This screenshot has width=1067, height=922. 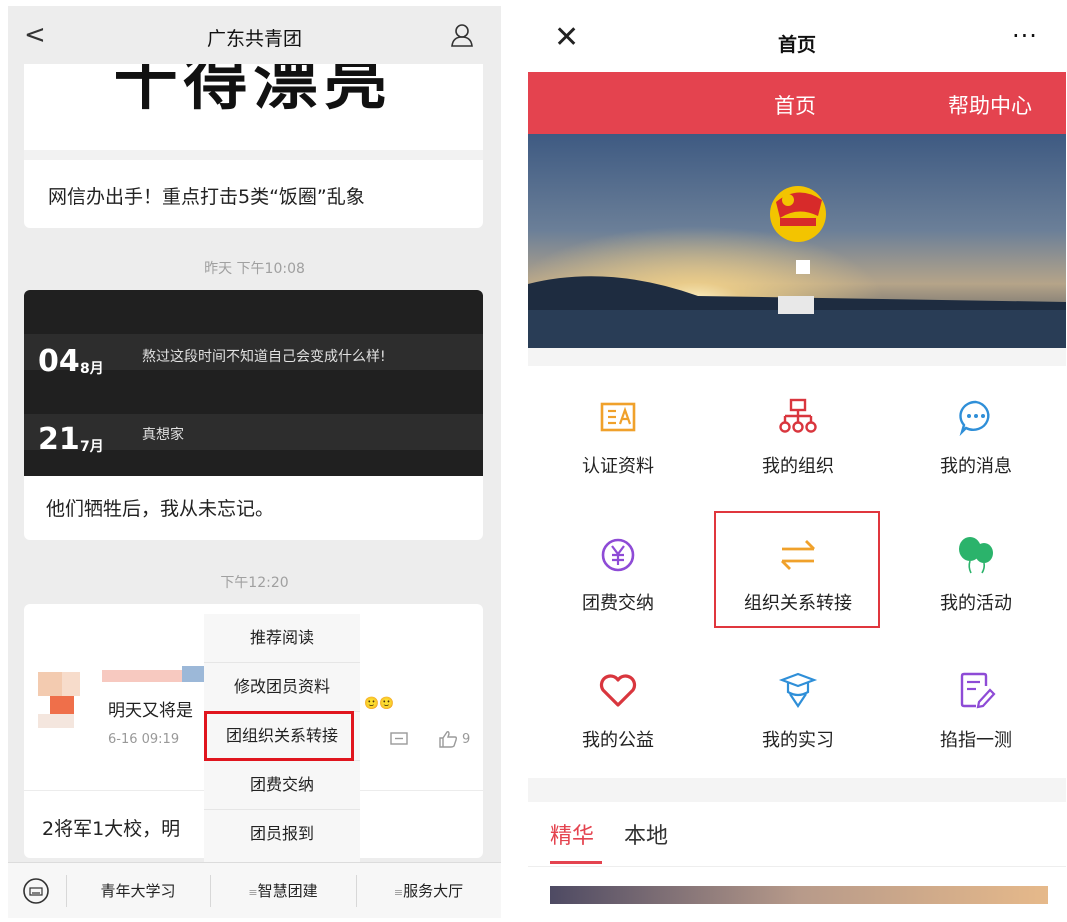 I want to click on top-nav-bar: ✕ 首页 ···, so click(x=797, y=39).